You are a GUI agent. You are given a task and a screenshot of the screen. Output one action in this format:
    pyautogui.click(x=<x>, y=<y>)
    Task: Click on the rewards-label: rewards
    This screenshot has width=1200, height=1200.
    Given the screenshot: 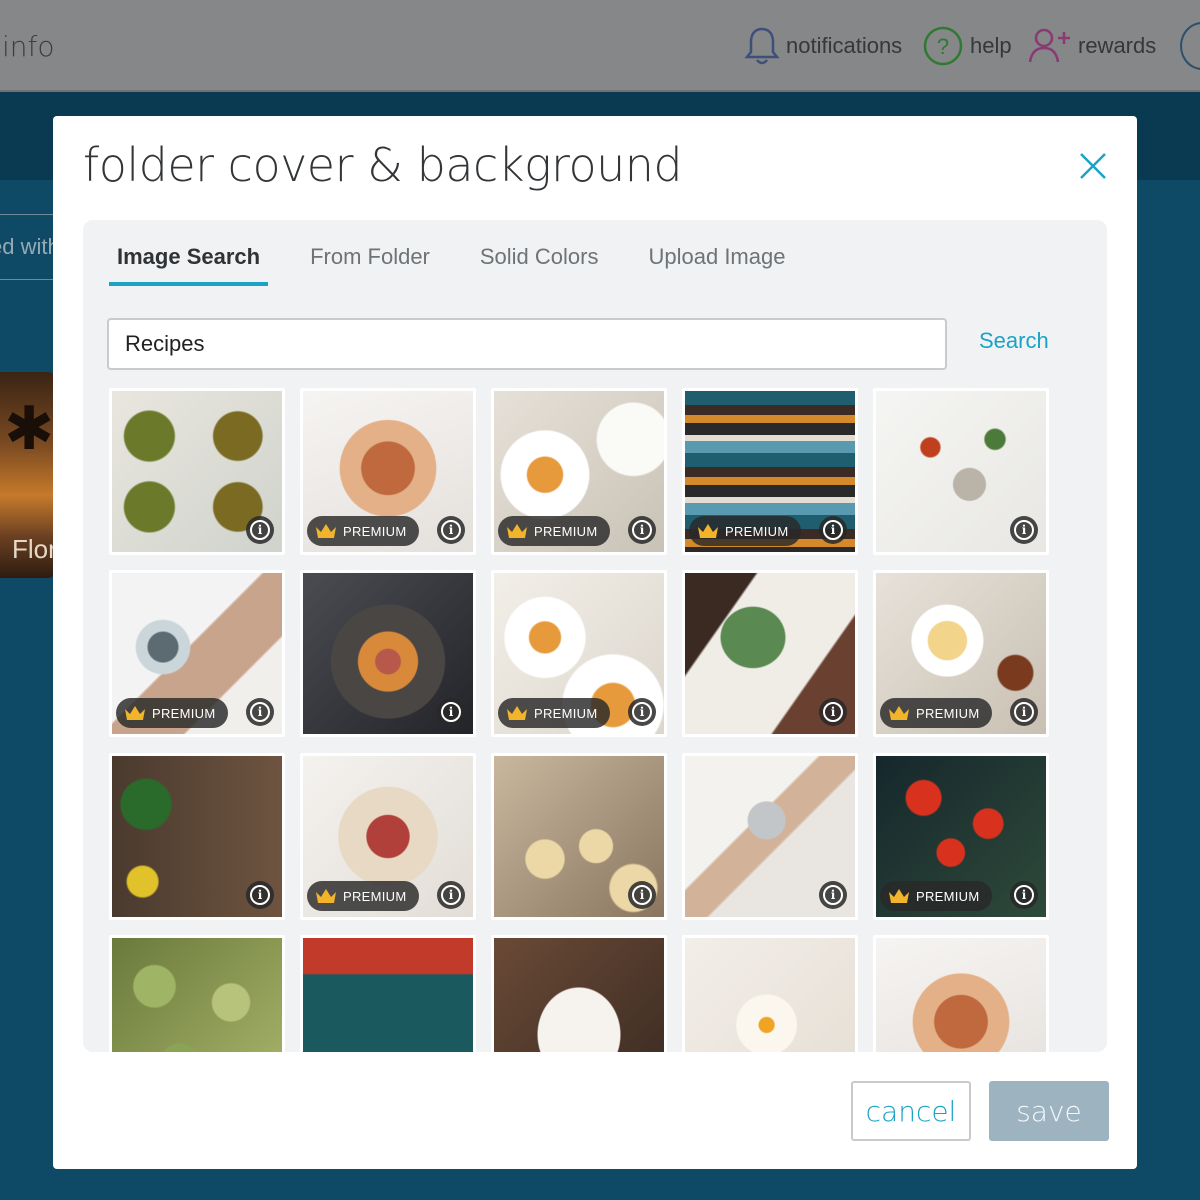 What is the action you would take?
    pyautogui.click(x=1117, y=45)
    